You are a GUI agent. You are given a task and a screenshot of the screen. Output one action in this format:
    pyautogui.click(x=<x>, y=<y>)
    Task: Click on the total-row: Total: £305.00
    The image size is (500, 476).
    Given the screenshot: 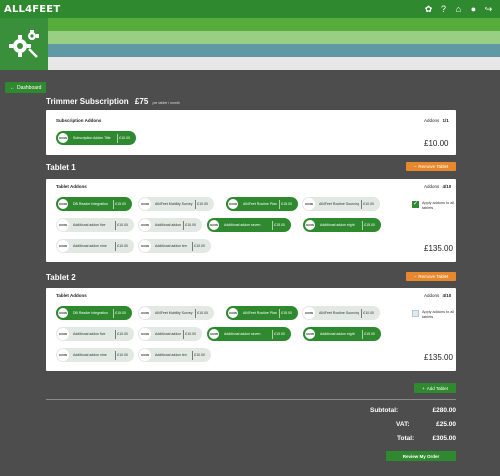 What is the action you would take?
    pyautogui.click(x=413, y=438)
    